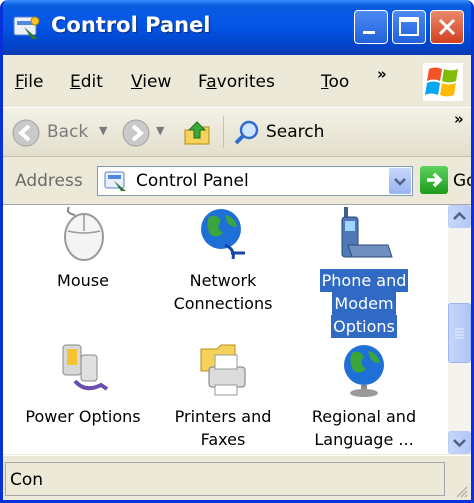 The image size is (474, 503). I want to click on status-bar: Con, so click(237, 477).